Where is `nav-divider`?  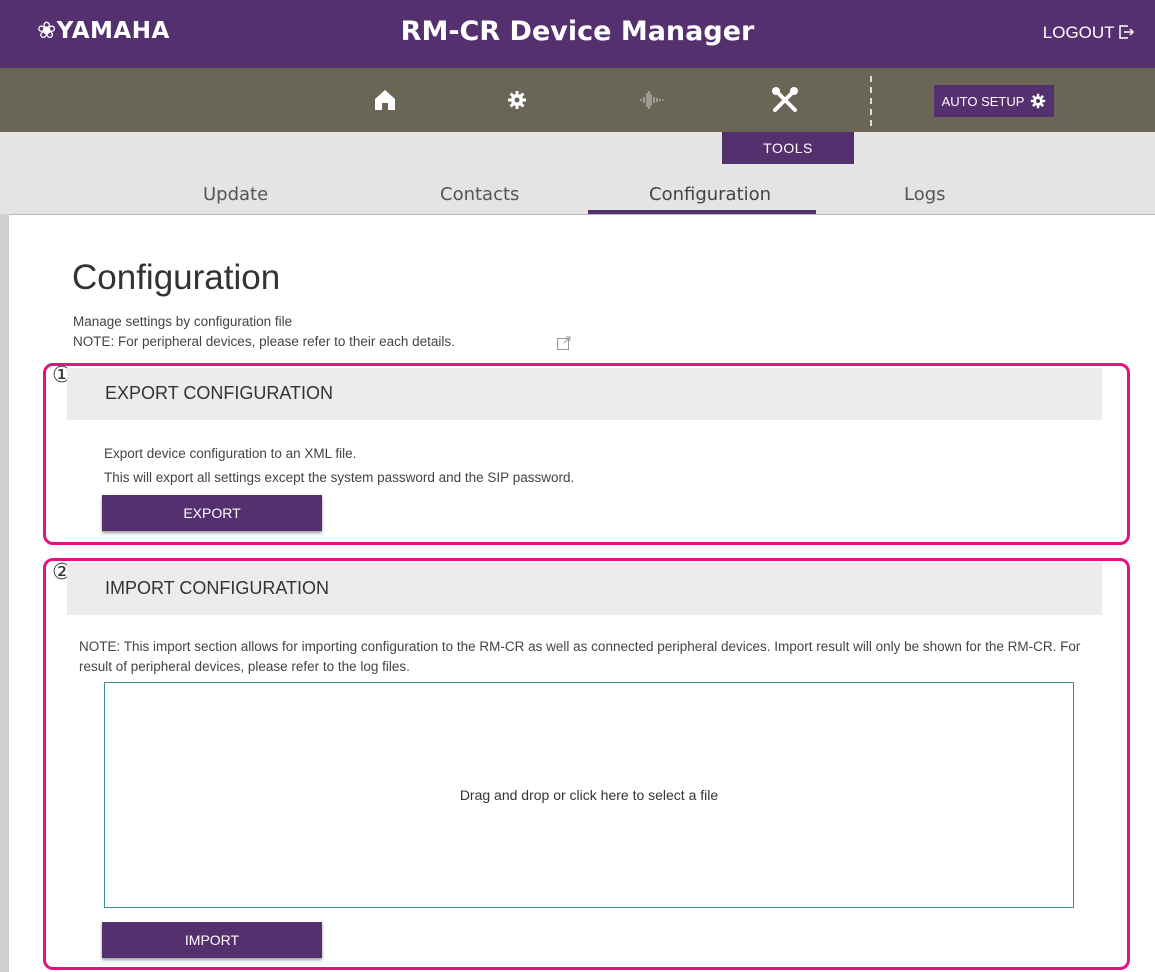 nav-divider is located at coordinates (871, 101).